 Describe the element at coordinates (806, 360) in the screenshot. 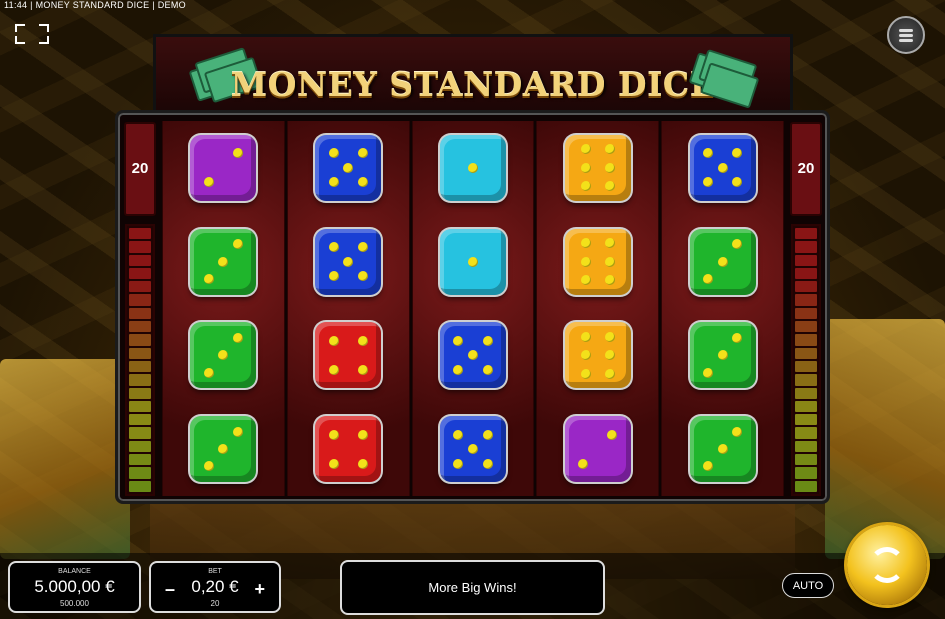

I see `meter-right` at that location.